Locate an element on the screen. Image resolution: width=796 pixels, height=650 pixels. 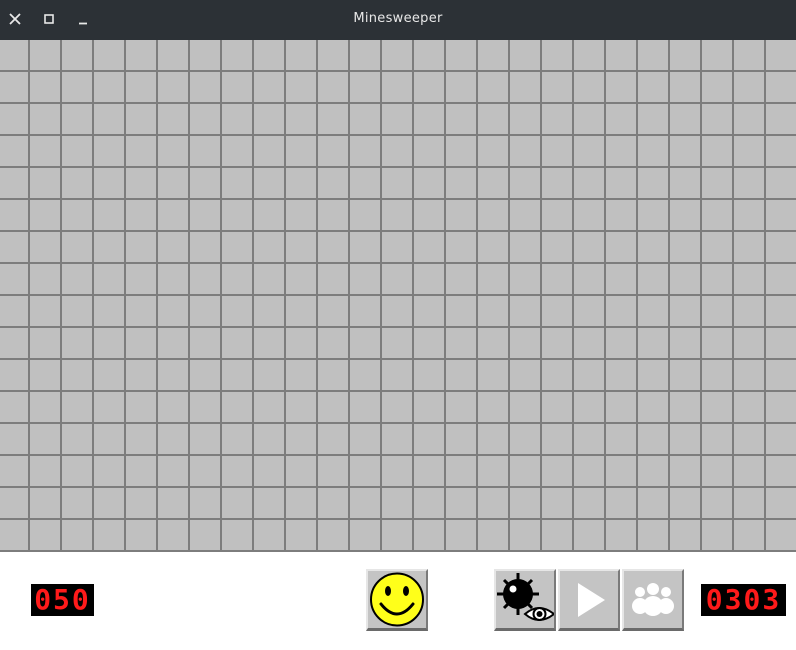
play-button is located at coordinates (589, 600).